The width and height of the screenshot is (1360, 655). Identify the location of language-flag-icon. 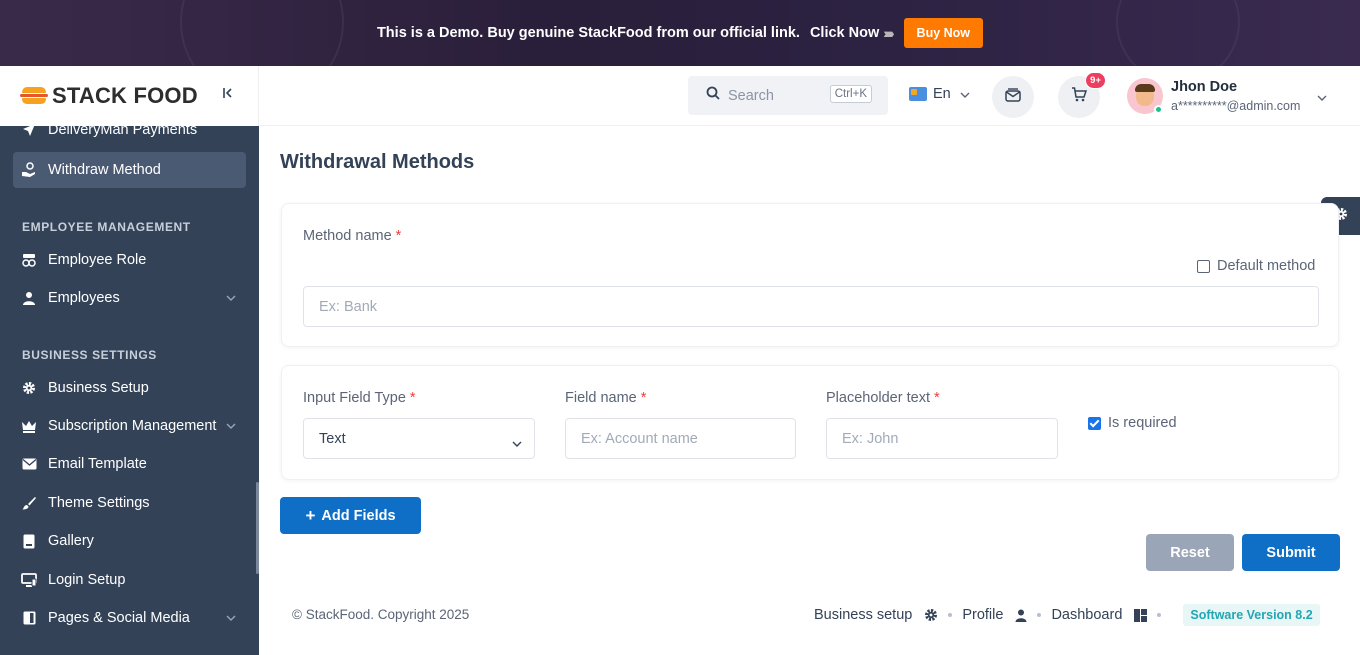
(918, 94).